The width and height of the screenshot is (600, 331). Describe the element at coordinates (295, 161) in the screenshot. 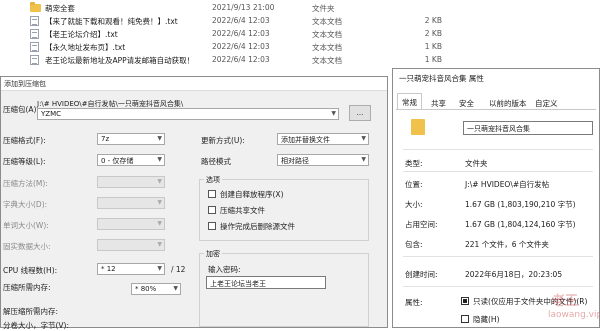

I see `path-mode-value: 相对路径` at that location.